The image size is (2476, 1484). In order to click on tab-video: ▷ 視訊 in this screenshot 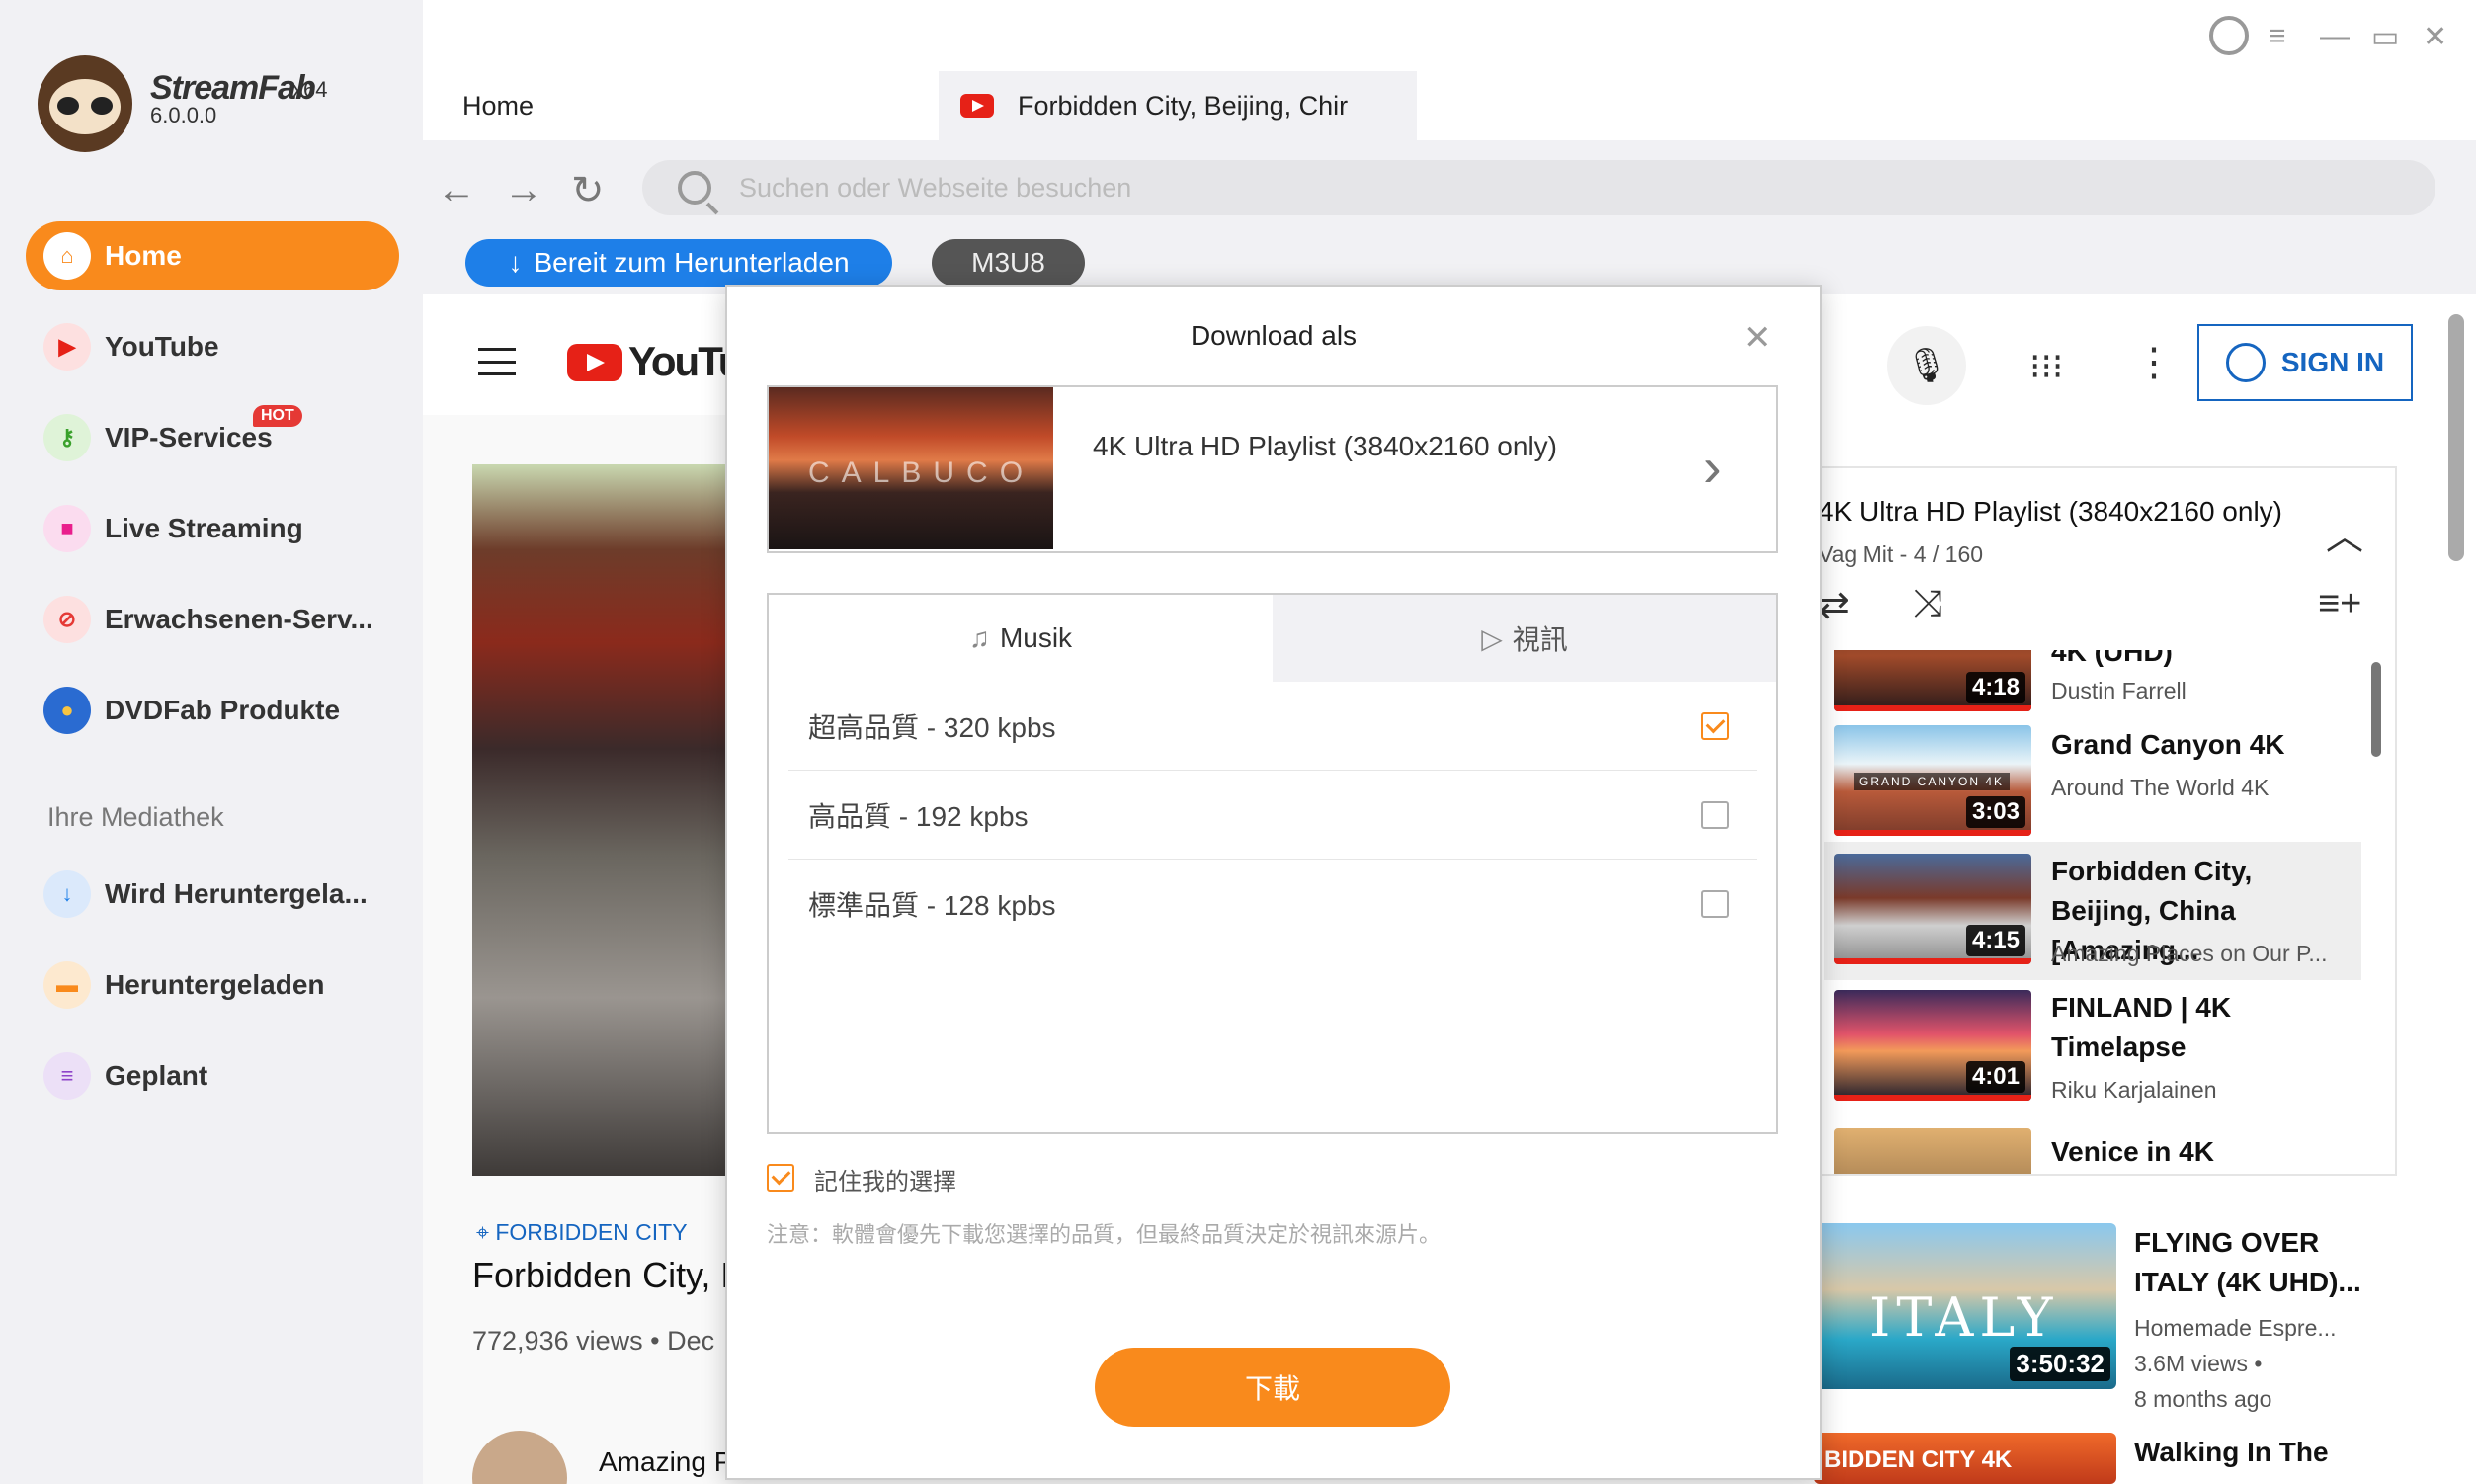, I will do `click(1524, 638)`.